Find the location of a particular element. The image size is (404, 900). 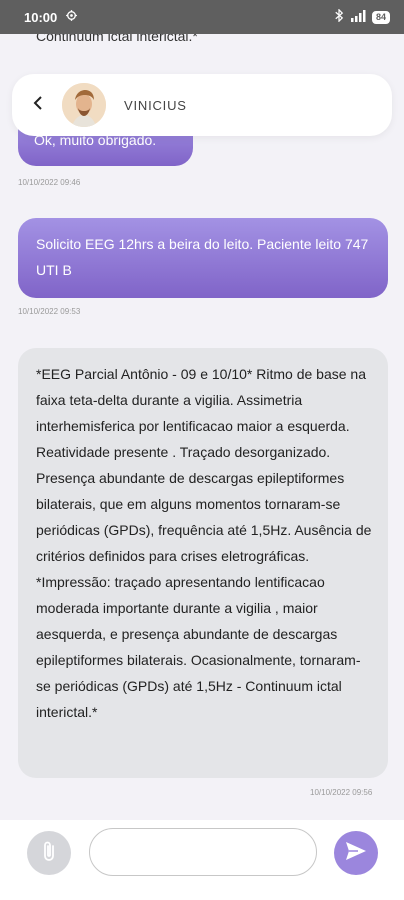

settings-gear-icon is located at coordinates (71, 17).